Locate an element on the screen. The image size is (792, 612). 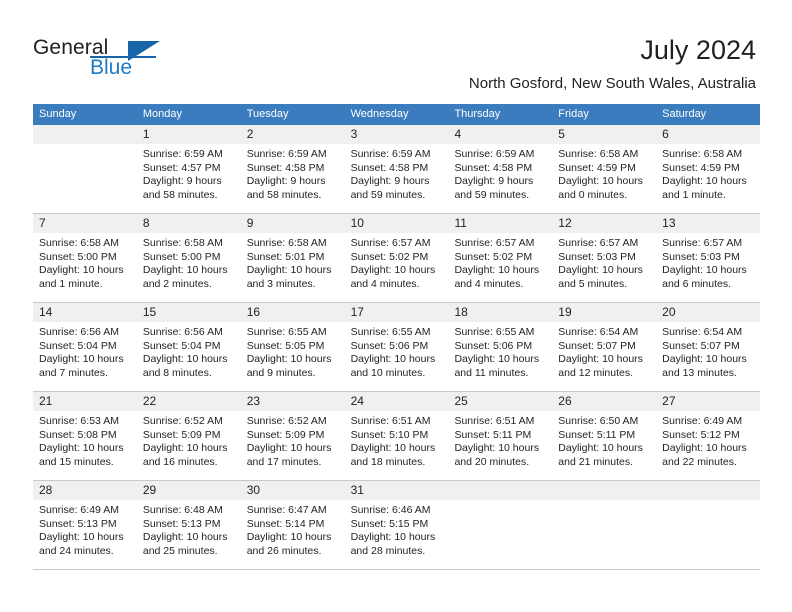
day-number-row: 123456 is located at coordinates (396, 134).